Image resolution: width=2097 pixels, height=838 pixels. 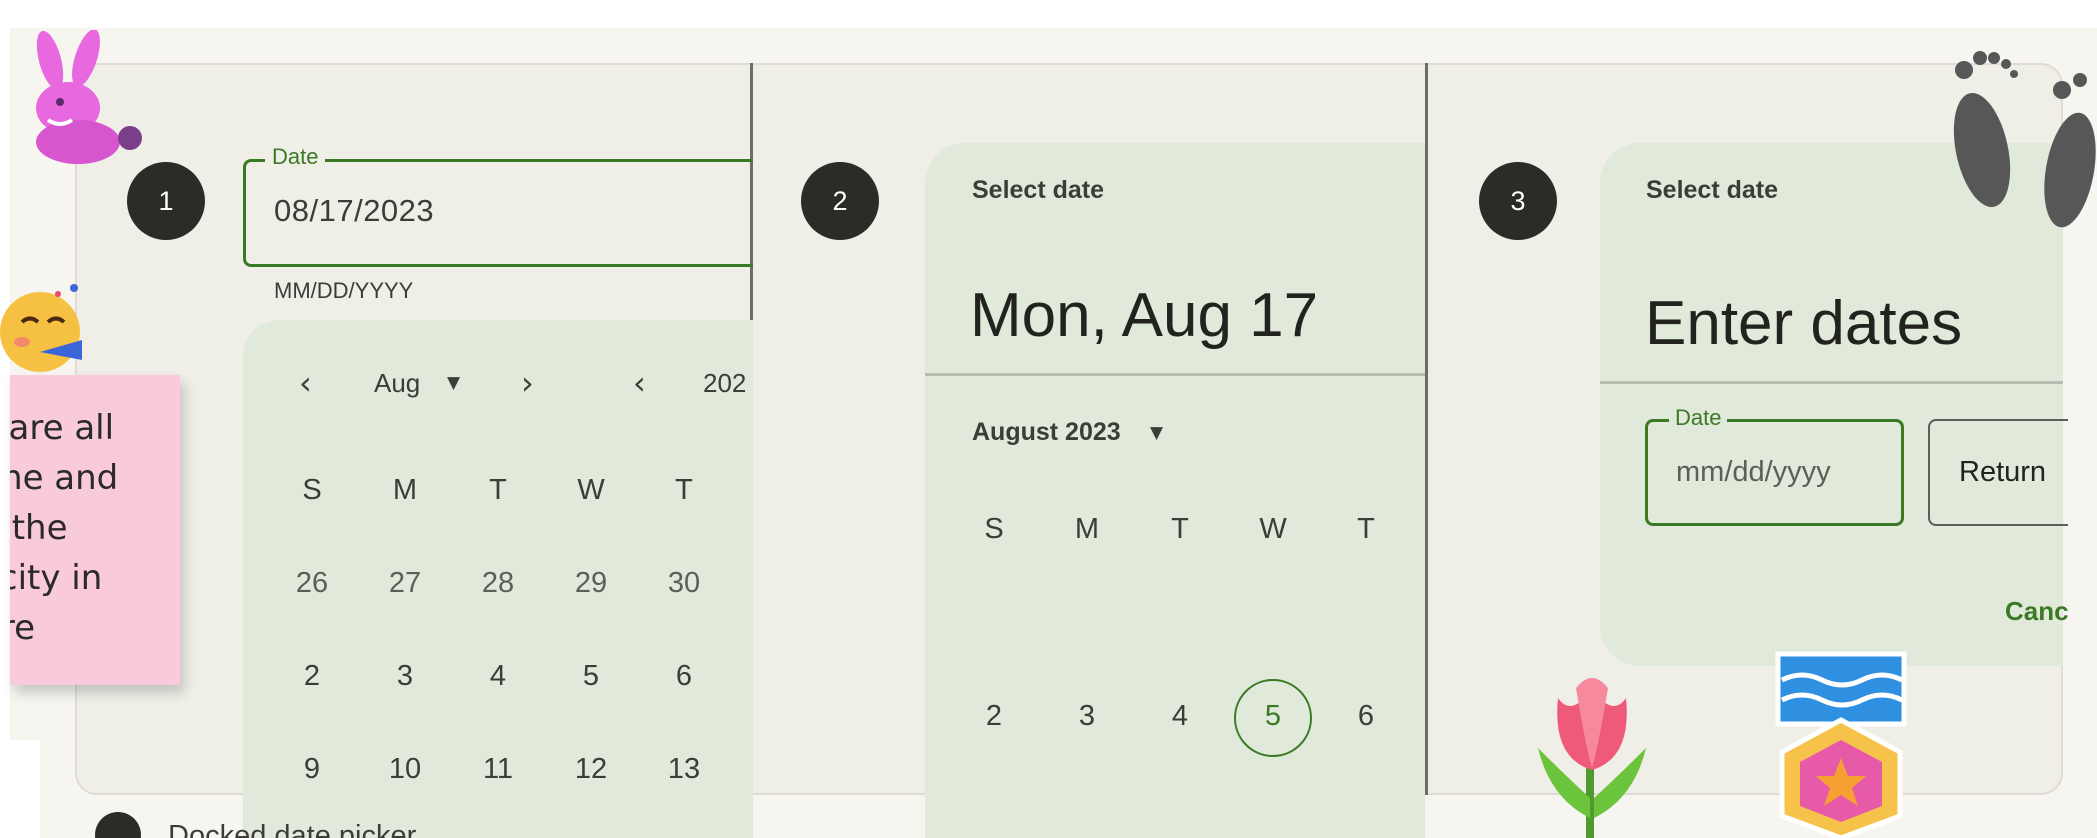 What do you see at coordinates (498, 583) in the screenshot?
I see `calendar-day: 28` at bounding box center [498, 583].